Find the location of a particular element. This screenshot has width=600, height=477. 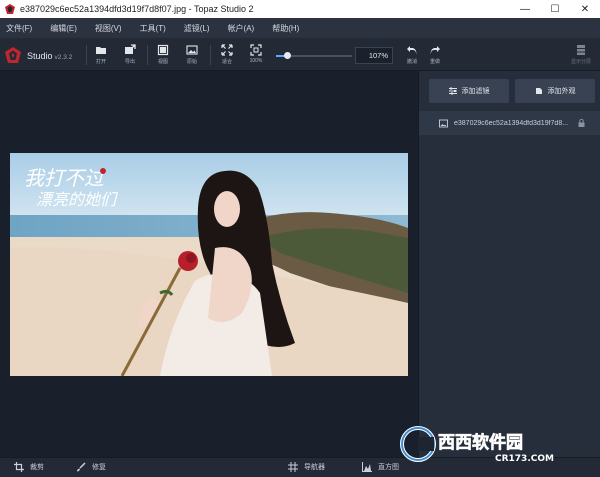

histogram-button: 直方图 is located at coordinates (380, 467).